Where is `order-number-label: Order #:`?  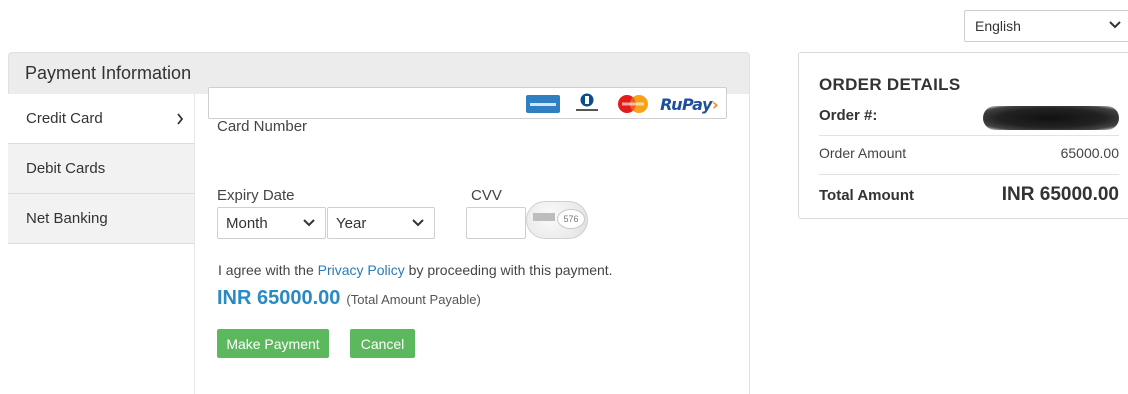 order-number-label: Order #: is located at coordinates (848, 115).